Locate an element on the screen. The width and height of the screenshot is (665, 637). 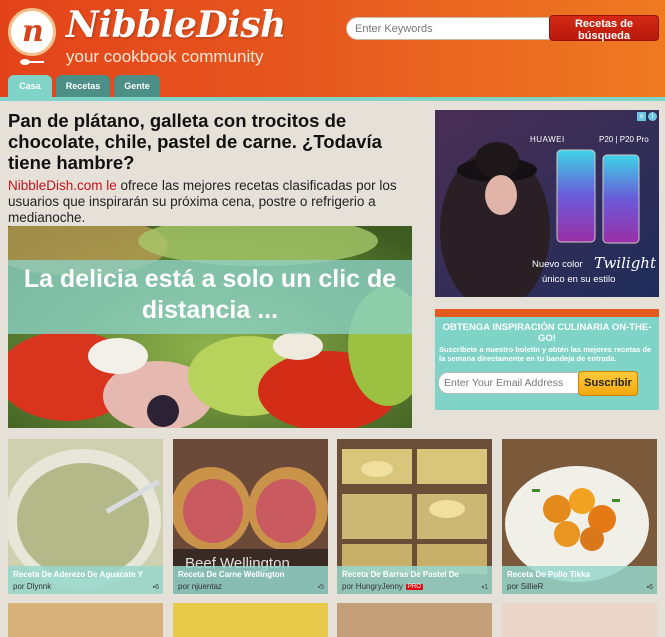
ad-brand: HUAWEI is located at coordinates (547, 139).